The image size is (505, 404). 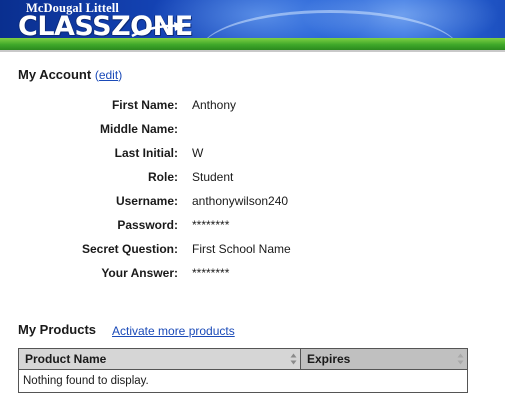 What do you see at coordinates (66, 359) in the screenshot?
I see `column-header-label: Product Name` at bounding box center [66, 359].